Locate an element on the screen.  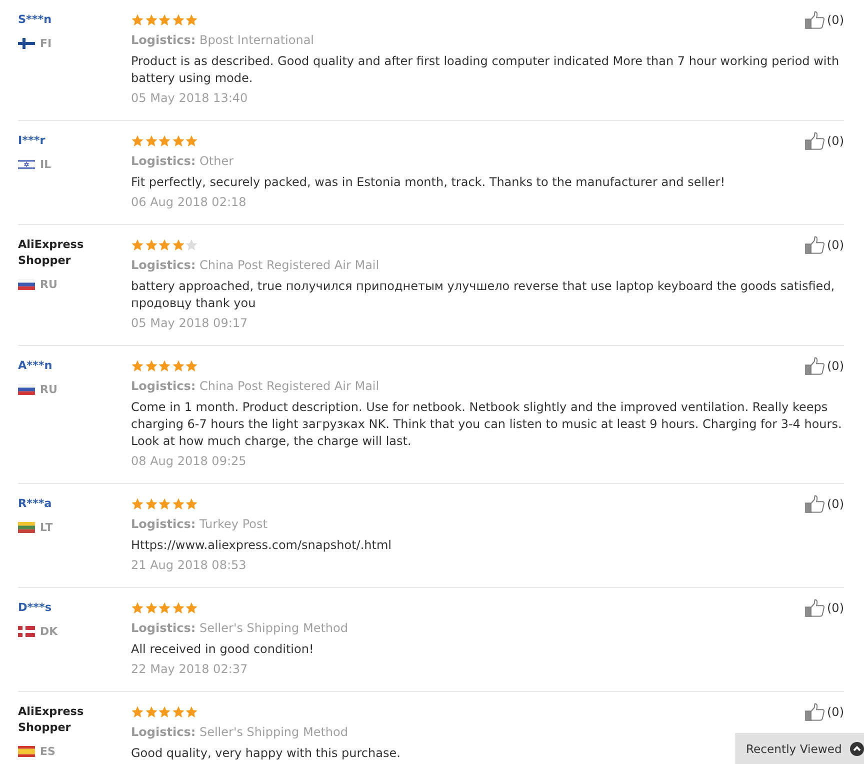
reviewer-name-link: D***s is located at coordinates (35, 608).